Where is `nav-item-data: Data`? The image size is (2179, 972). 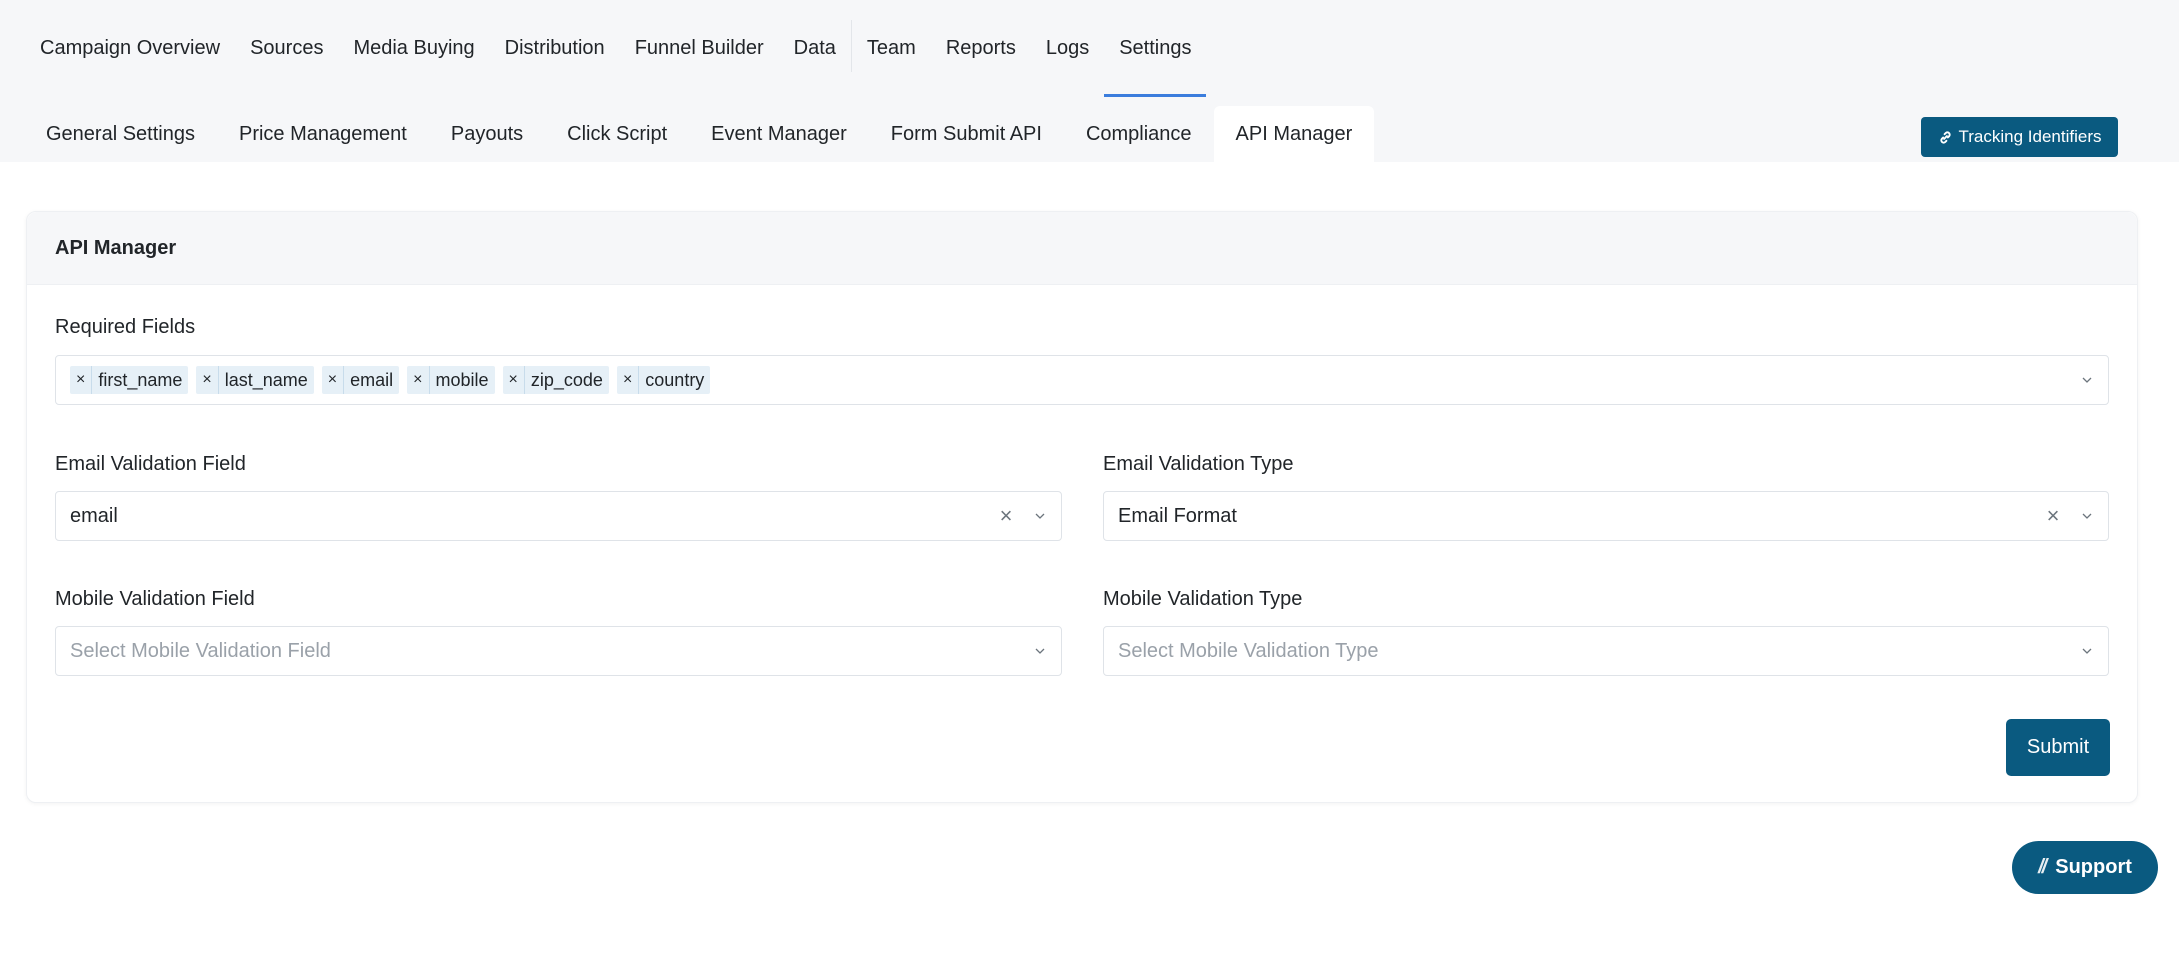
nav-item-data: Data is located at coordinates (815, 48).